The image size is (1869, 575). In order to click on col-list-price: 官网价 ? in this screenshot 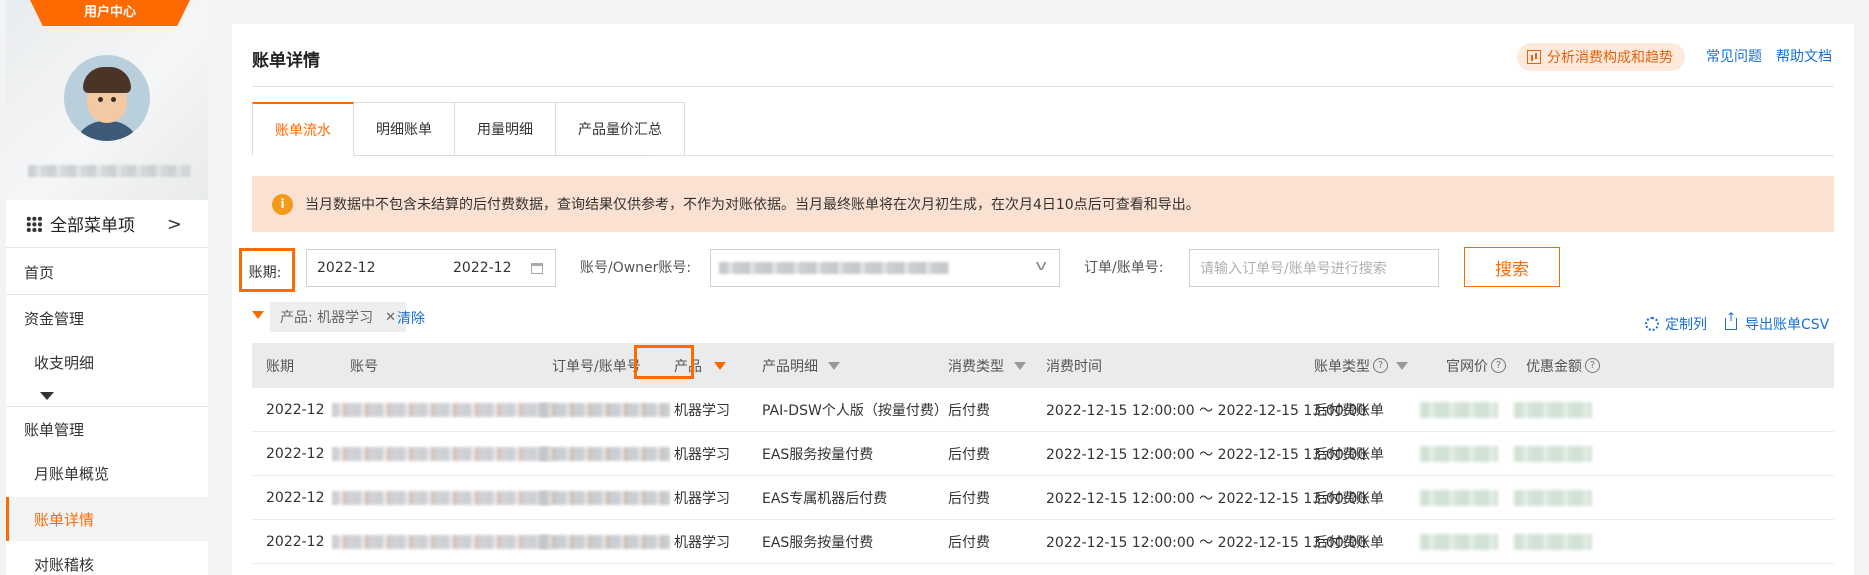, I will do `click(1476, 365)`.